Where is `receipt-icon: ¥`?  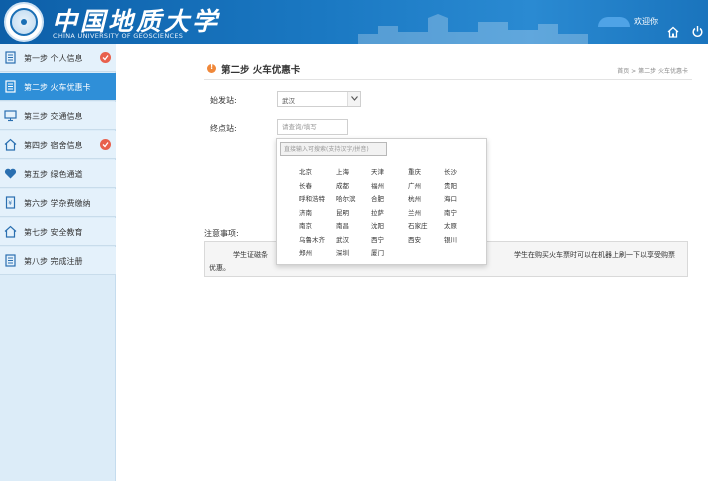
receipt-icon: ¥ is located at coordinates (10, 202).